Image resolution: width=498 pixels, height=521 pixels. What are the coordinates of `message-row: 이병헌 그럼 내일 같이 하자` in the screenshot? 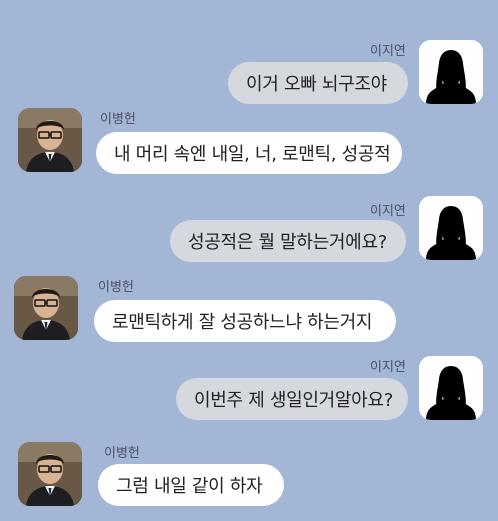 It's located at (249, 476).